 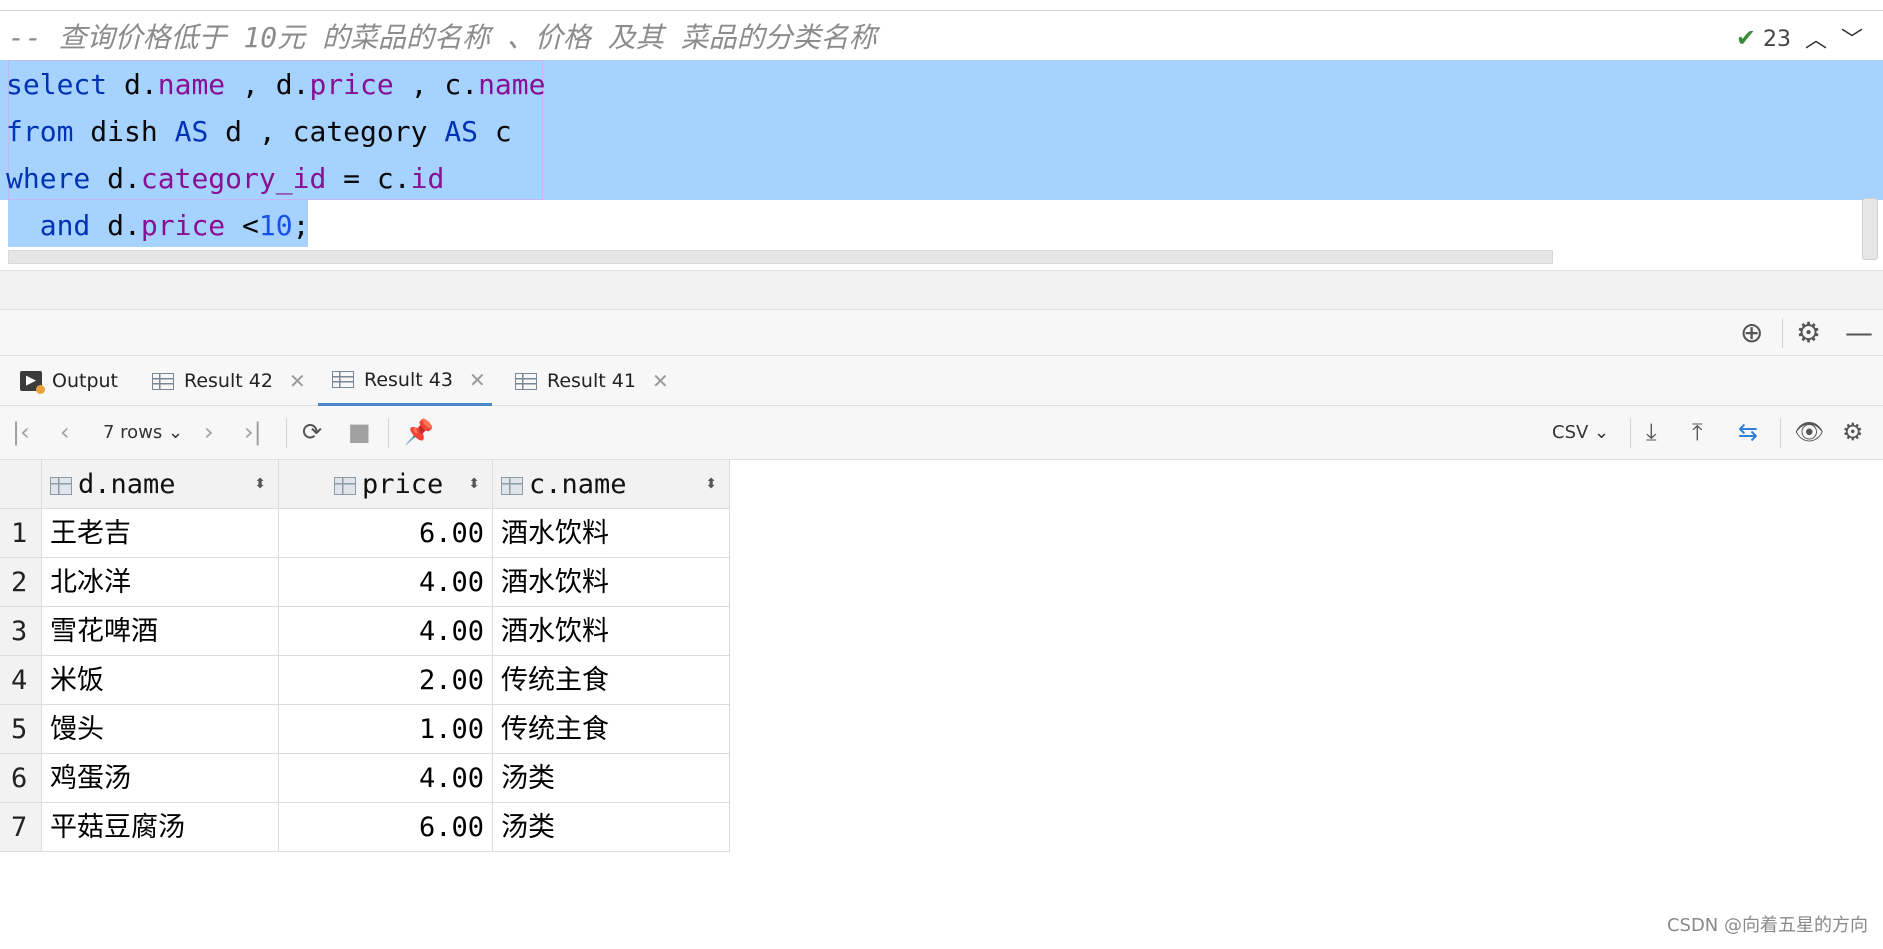 What do you see at coordinates (1859, 332) in the screenshot?
I see `minimize-icon: —` at bounding box center [1859, 332].